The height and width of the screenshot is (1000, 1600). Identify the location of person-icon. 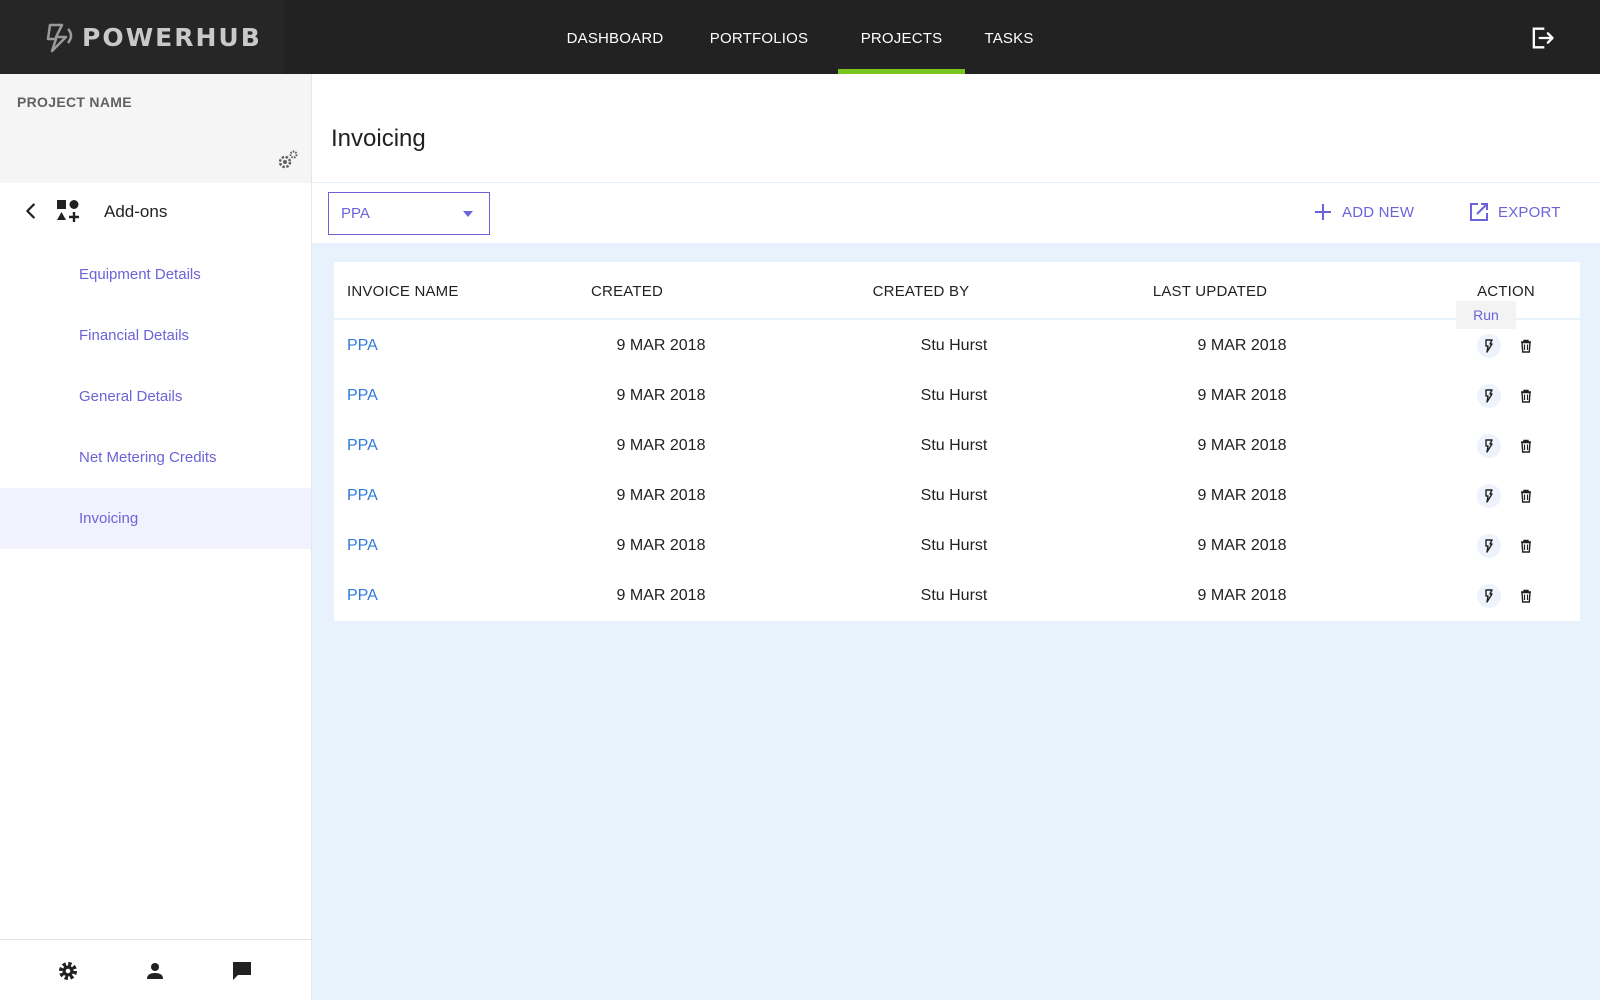
(155, 971).